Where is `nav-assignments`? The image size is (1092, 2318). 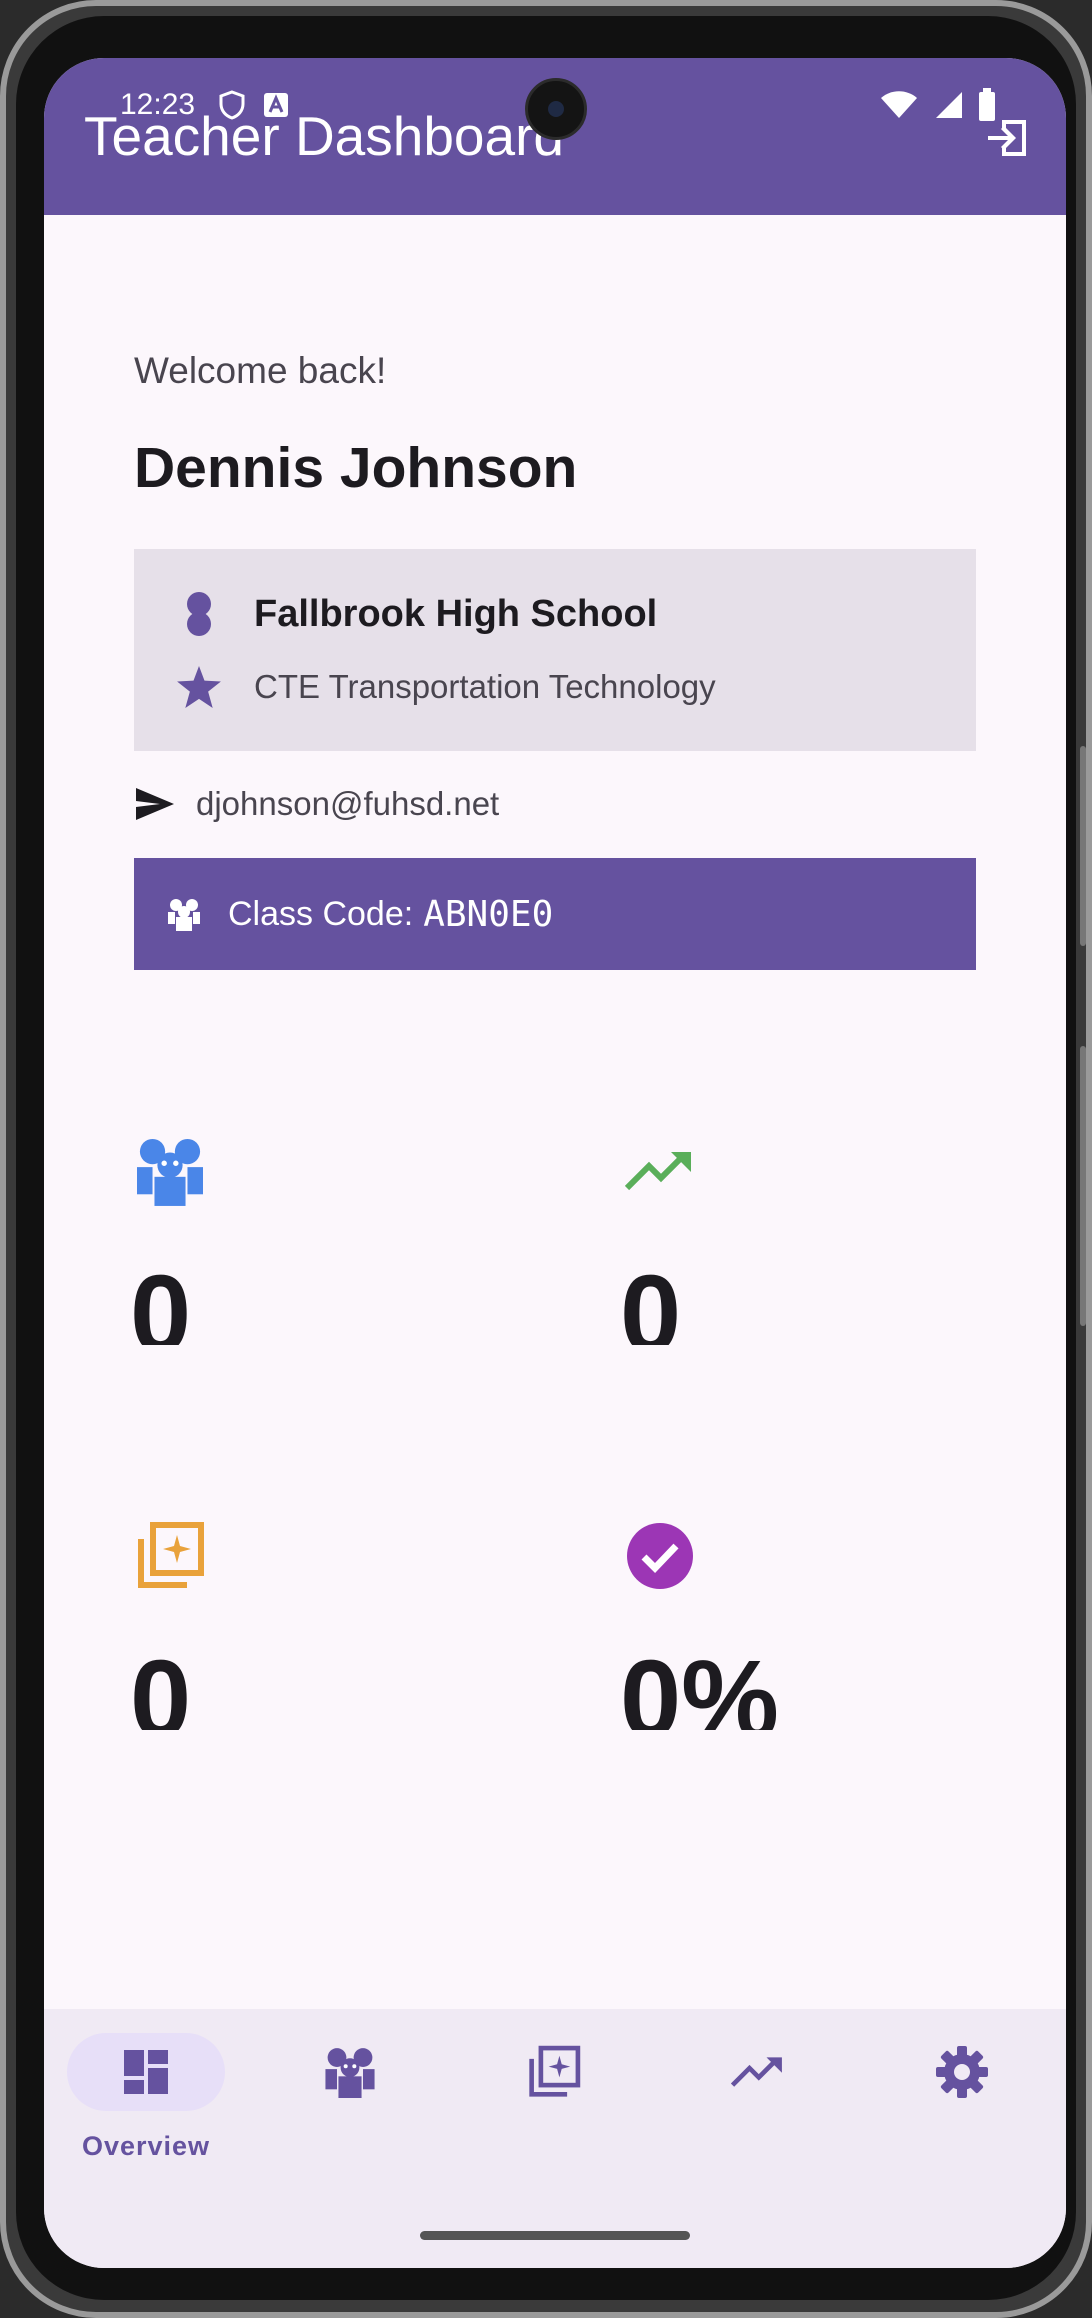 nav-assignments is located at coordinates (554, 2108).